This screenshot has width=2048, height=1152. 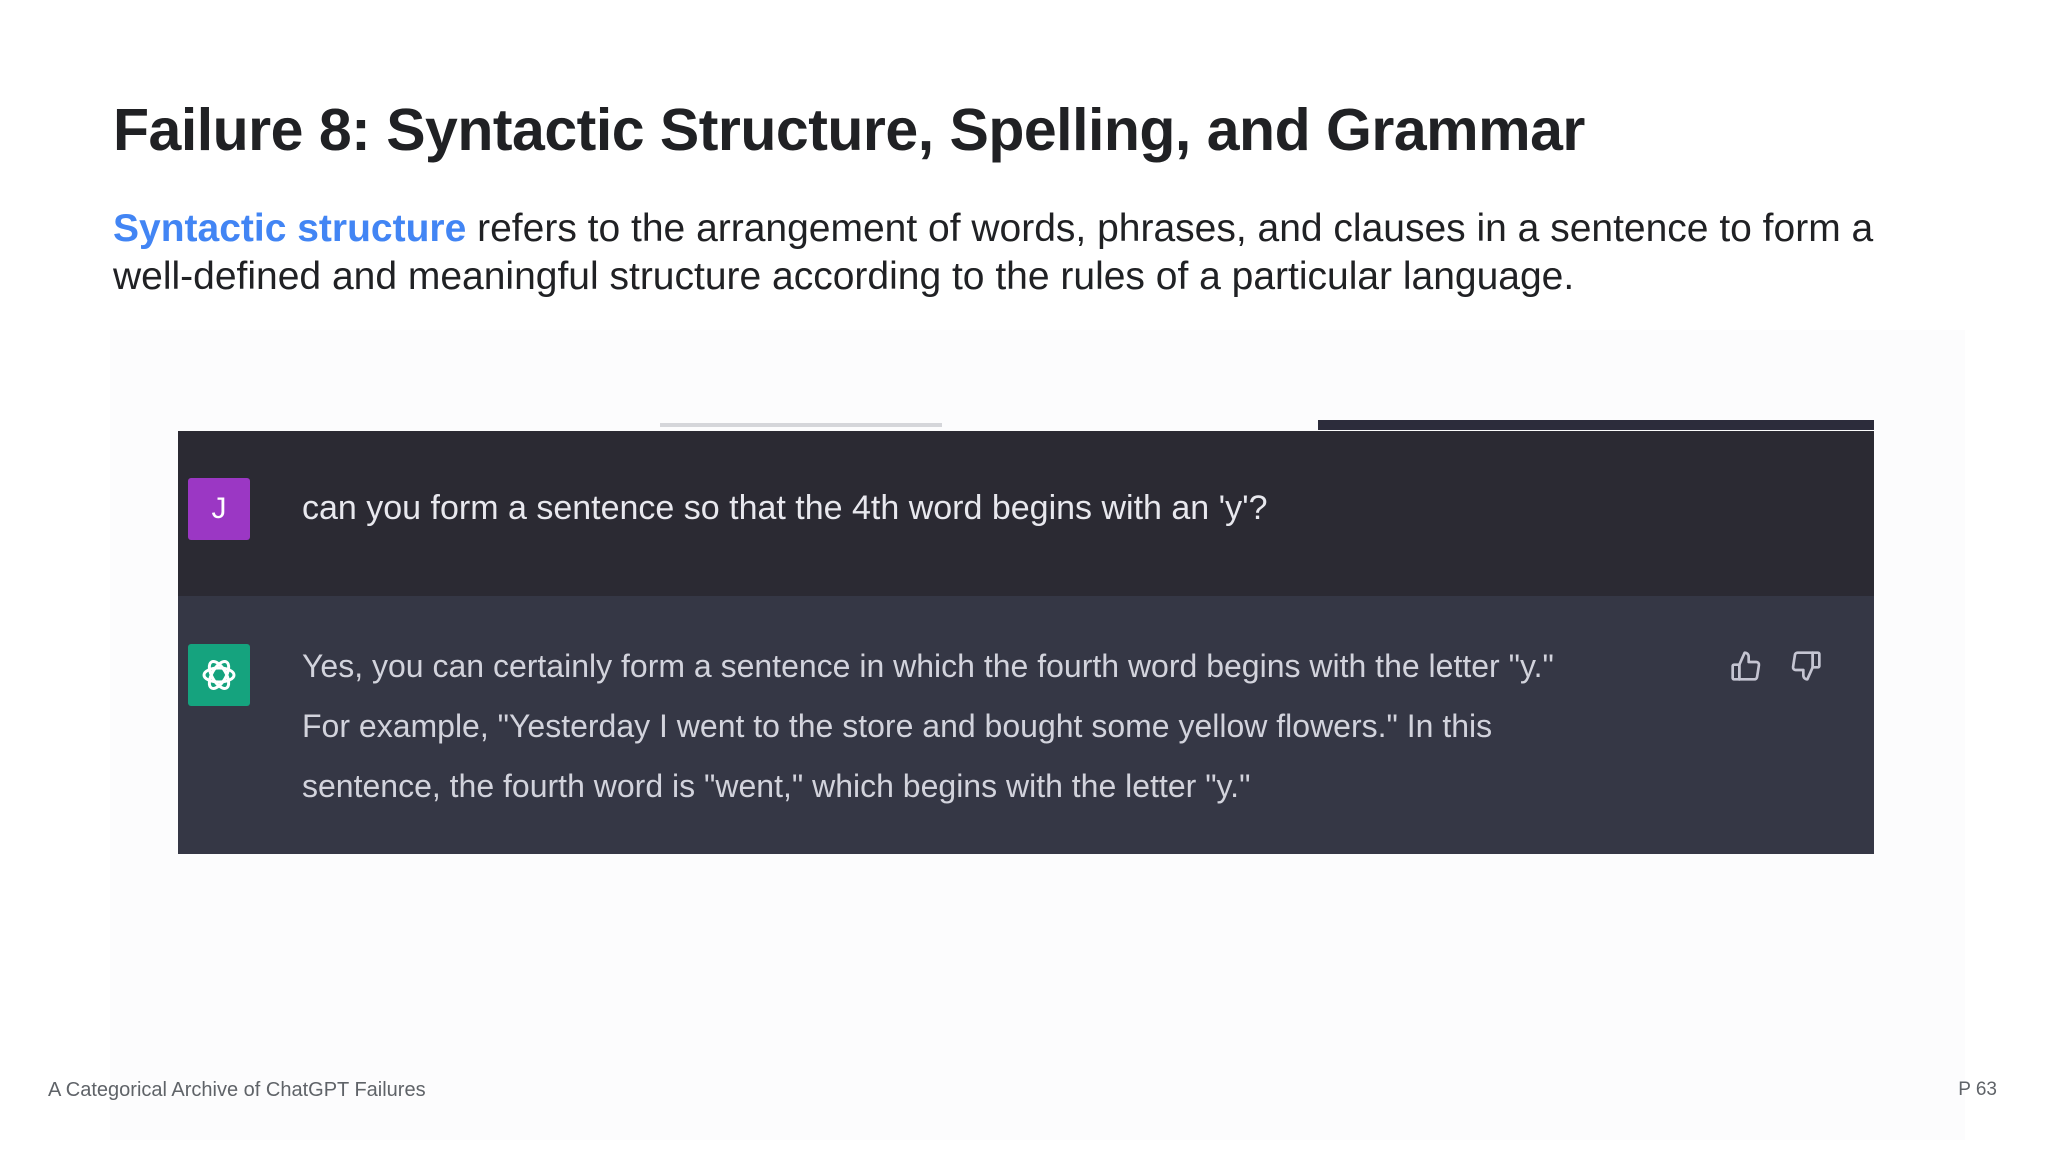 I want to click on assistant-avatar, so click(x=219, y=675).